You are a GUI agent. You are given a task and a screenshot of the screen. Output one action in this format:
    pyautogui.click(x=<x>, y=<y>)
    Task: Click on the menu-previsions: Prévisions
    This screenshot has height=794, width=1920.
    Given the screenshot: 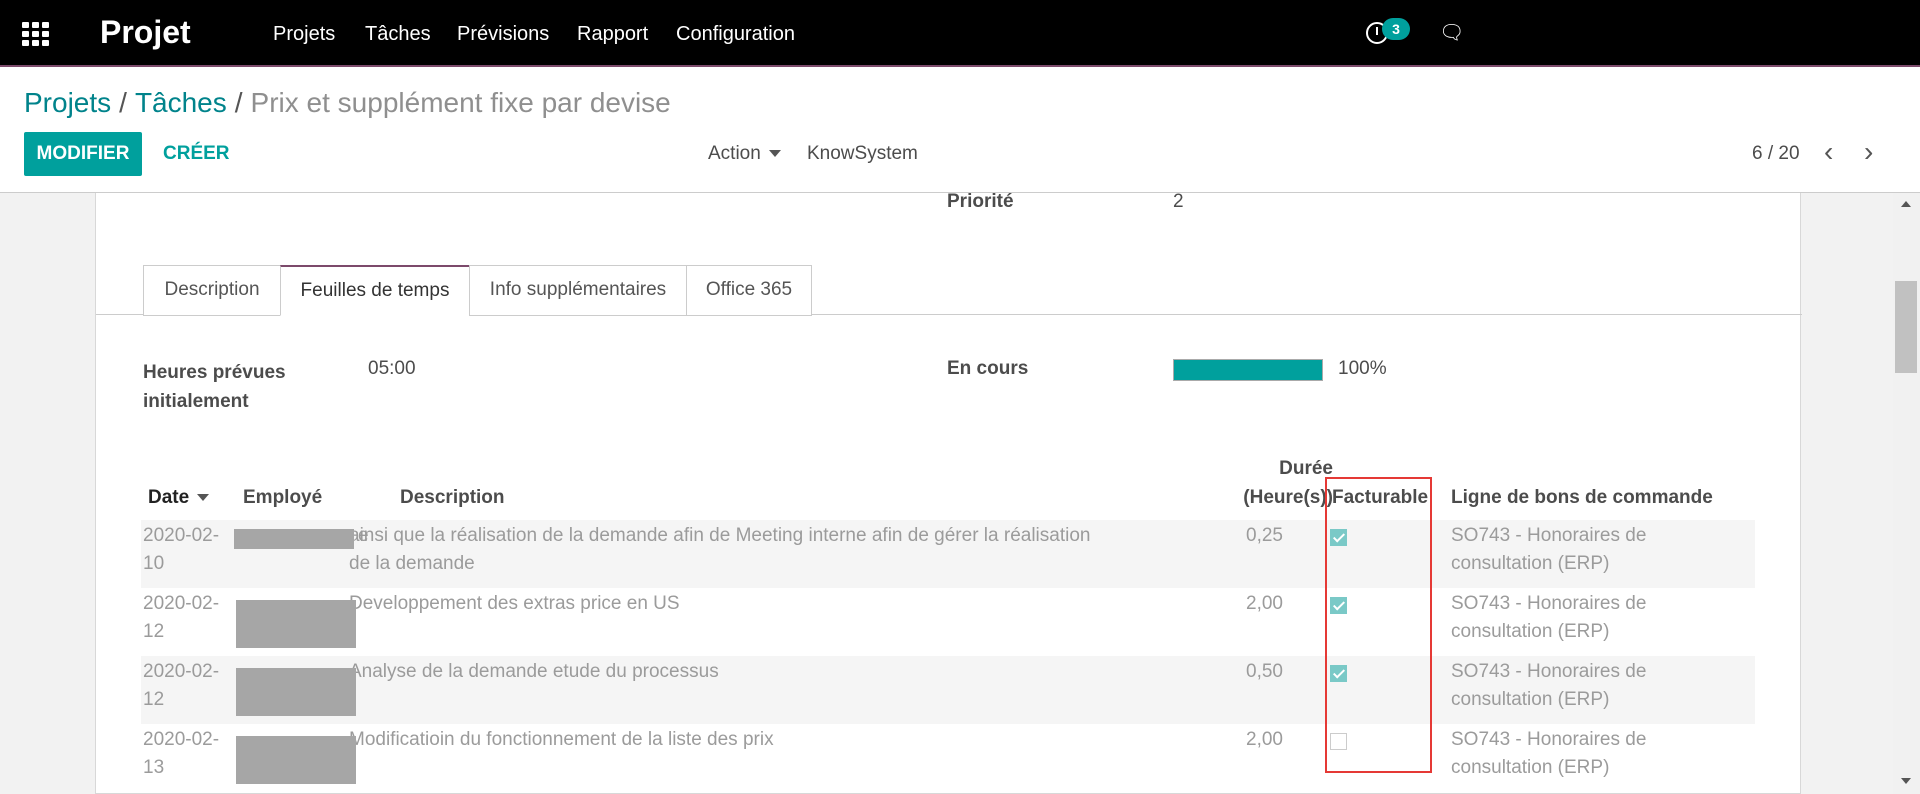 What is the action you would take?
    pyautogui.click(x=503, y=34)
    